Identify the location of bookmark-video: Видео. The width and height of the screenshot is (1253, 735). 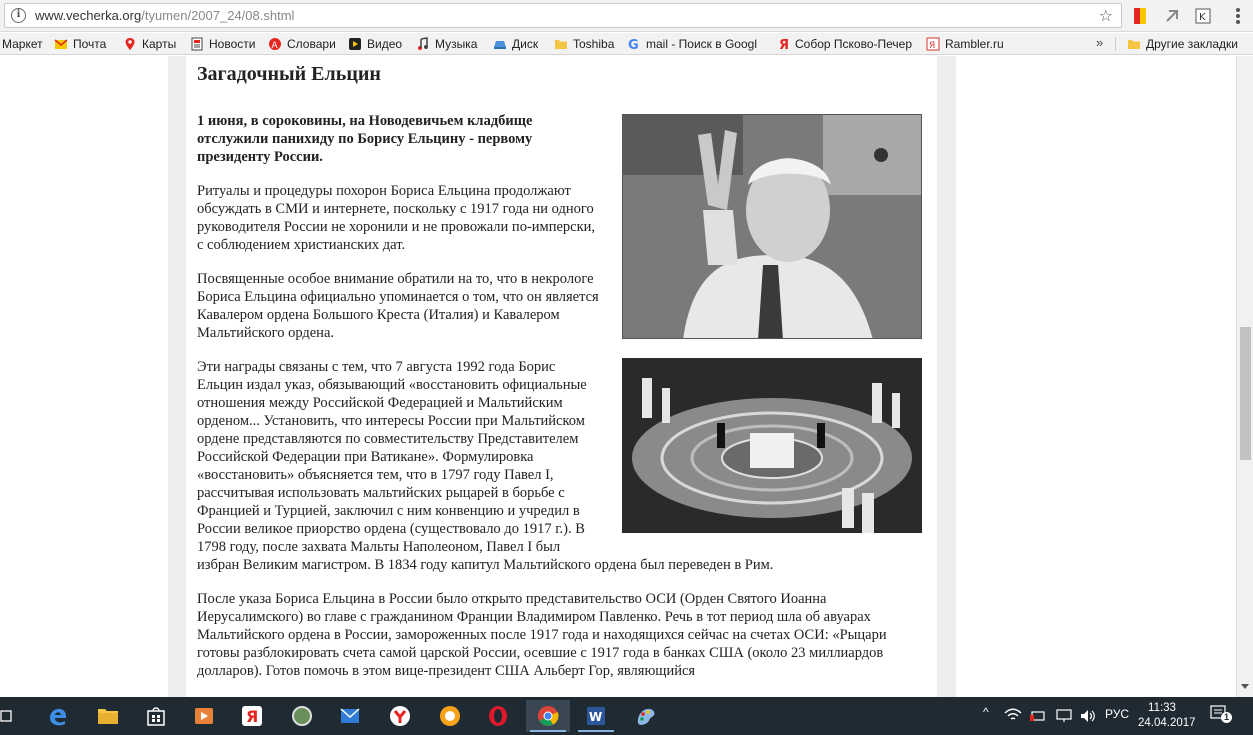
(375, 44).